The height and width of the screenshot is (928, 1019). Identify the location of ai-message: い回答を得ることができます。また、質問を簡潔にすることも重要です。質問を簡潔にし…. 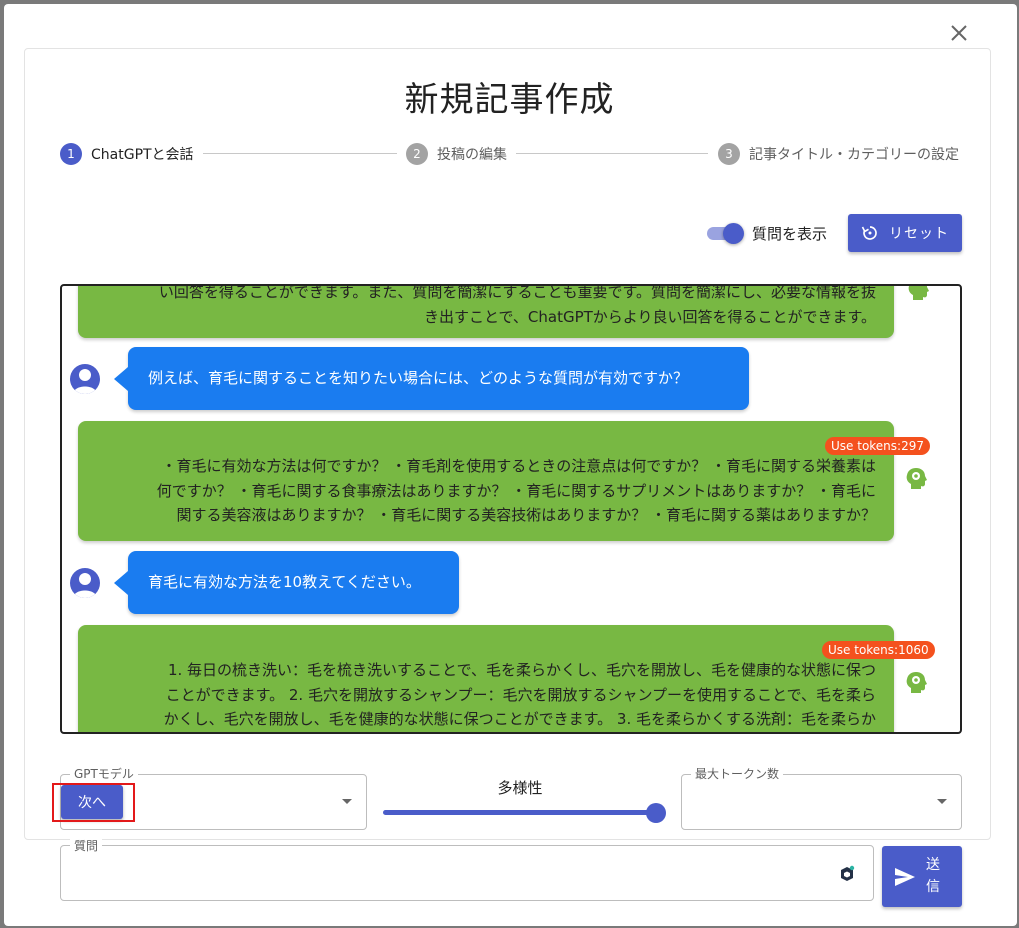
(486, 311).